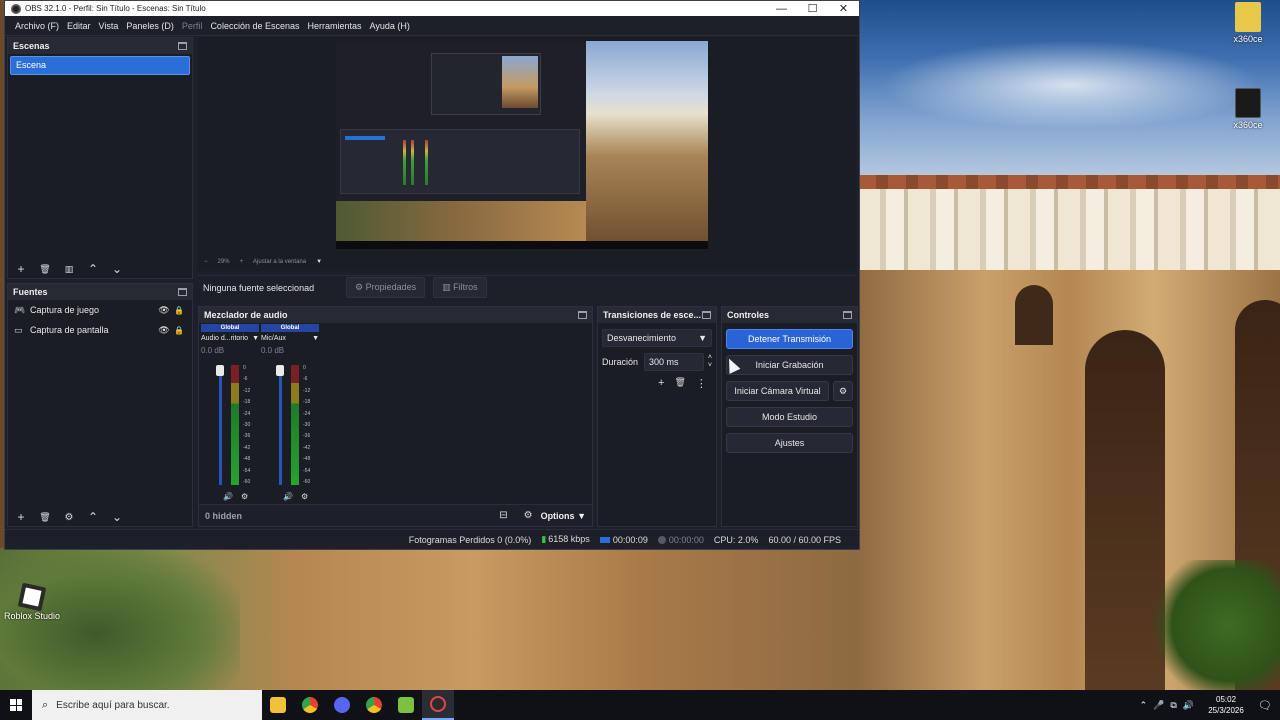  Describe the element at coordinates (100, 65) in the screenshot. I see `scene-item: Escena` at that location.